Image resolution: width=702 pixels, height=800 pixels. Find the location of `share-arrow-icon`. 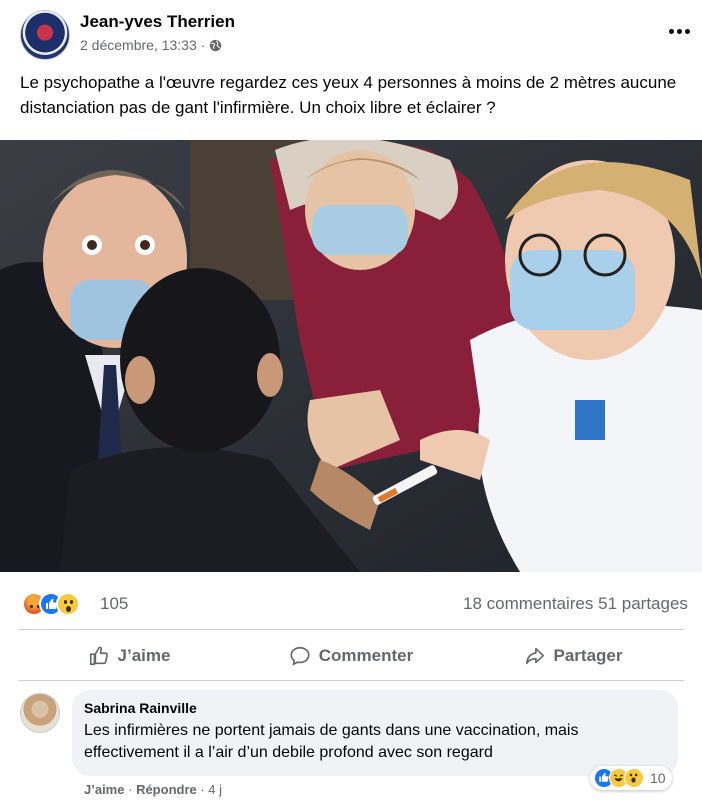

share-arrow-icon is located at coordinates (534, 656).